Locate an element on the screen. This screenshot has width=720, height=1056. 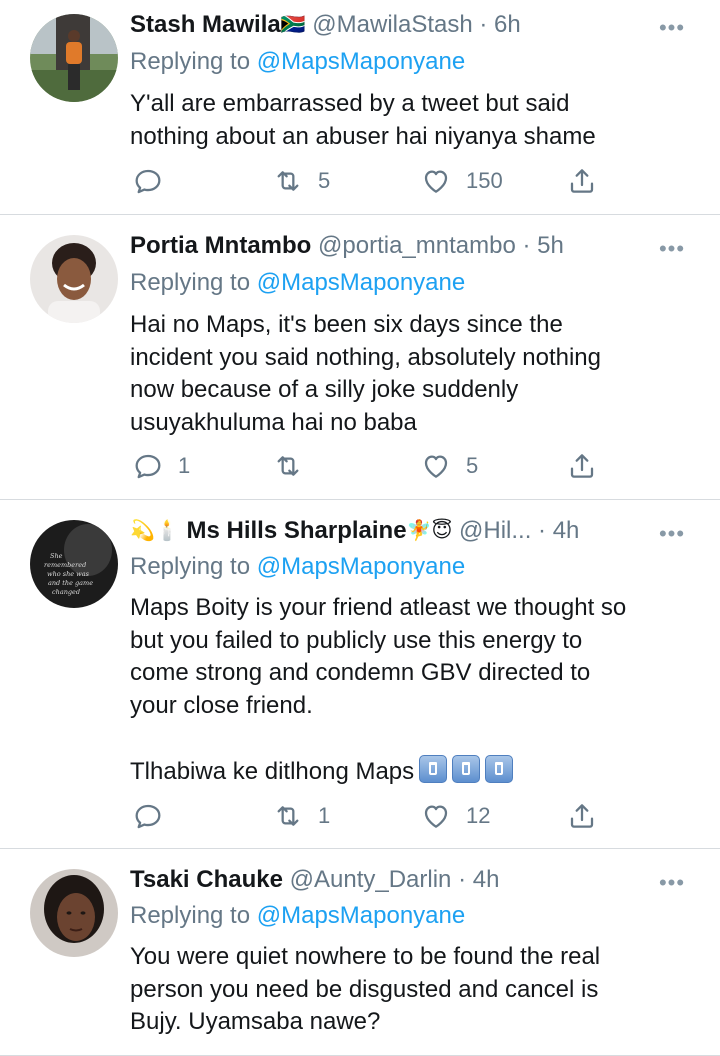
timestamp: · 6h is located at coordinates (499, 24).